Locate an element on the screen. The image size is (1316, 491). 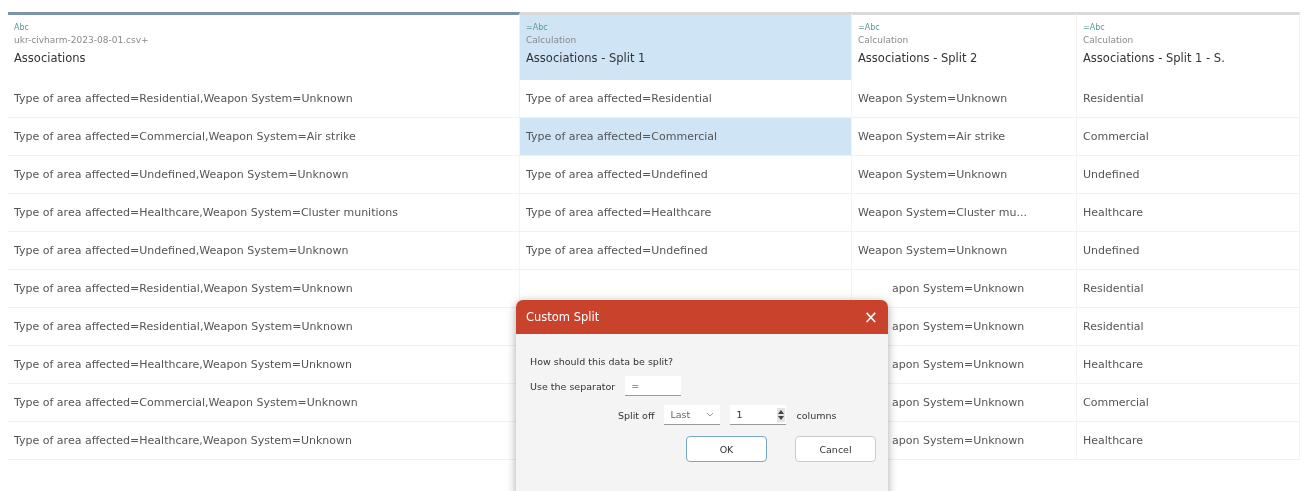
count-spinner: 1 is located at coordinates (758, 415).